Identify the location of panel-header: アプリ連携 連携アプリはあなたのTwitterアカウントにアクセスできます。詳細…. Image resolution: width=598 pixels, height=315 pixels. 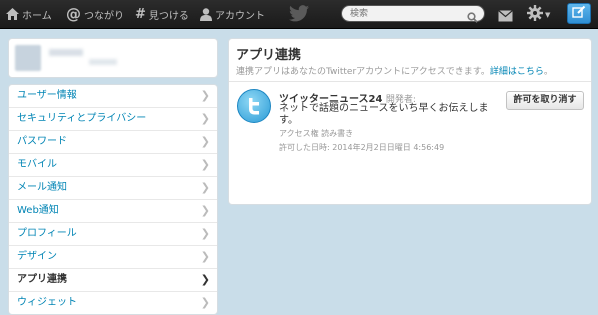
(410, 60).